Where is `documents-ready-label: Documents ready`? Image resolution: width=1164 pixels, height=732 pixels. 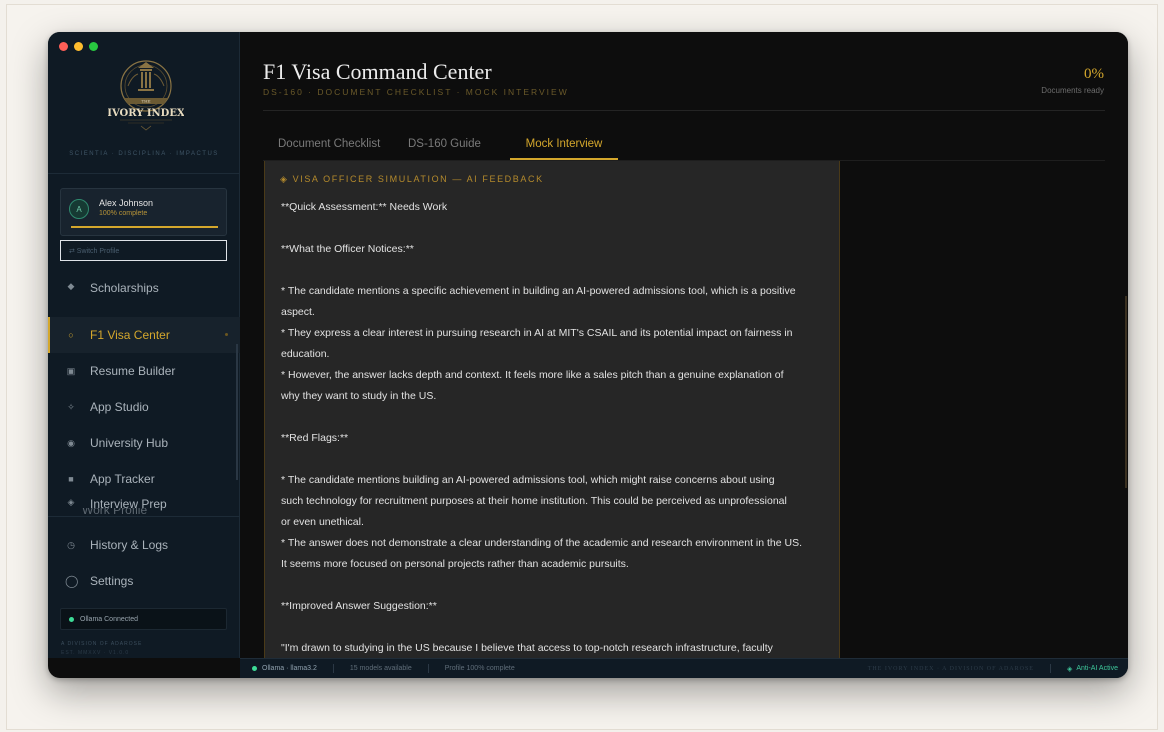
documents-ready-label: Documents ready is located at coordinates (1072, 90).